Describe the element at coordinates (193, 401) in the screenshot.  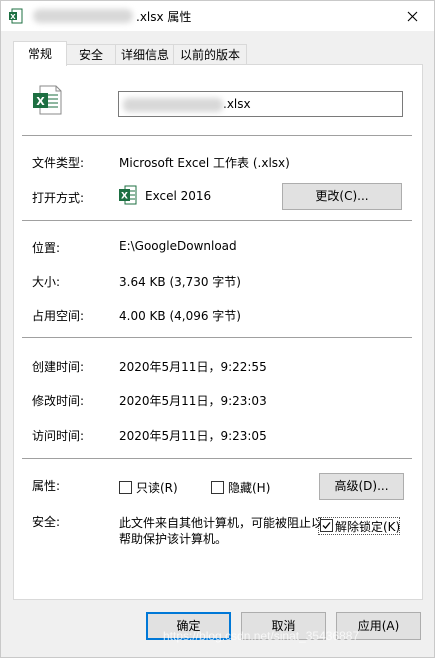
I see `modified-value: 2020年5月11日，9:23:03` at that location.